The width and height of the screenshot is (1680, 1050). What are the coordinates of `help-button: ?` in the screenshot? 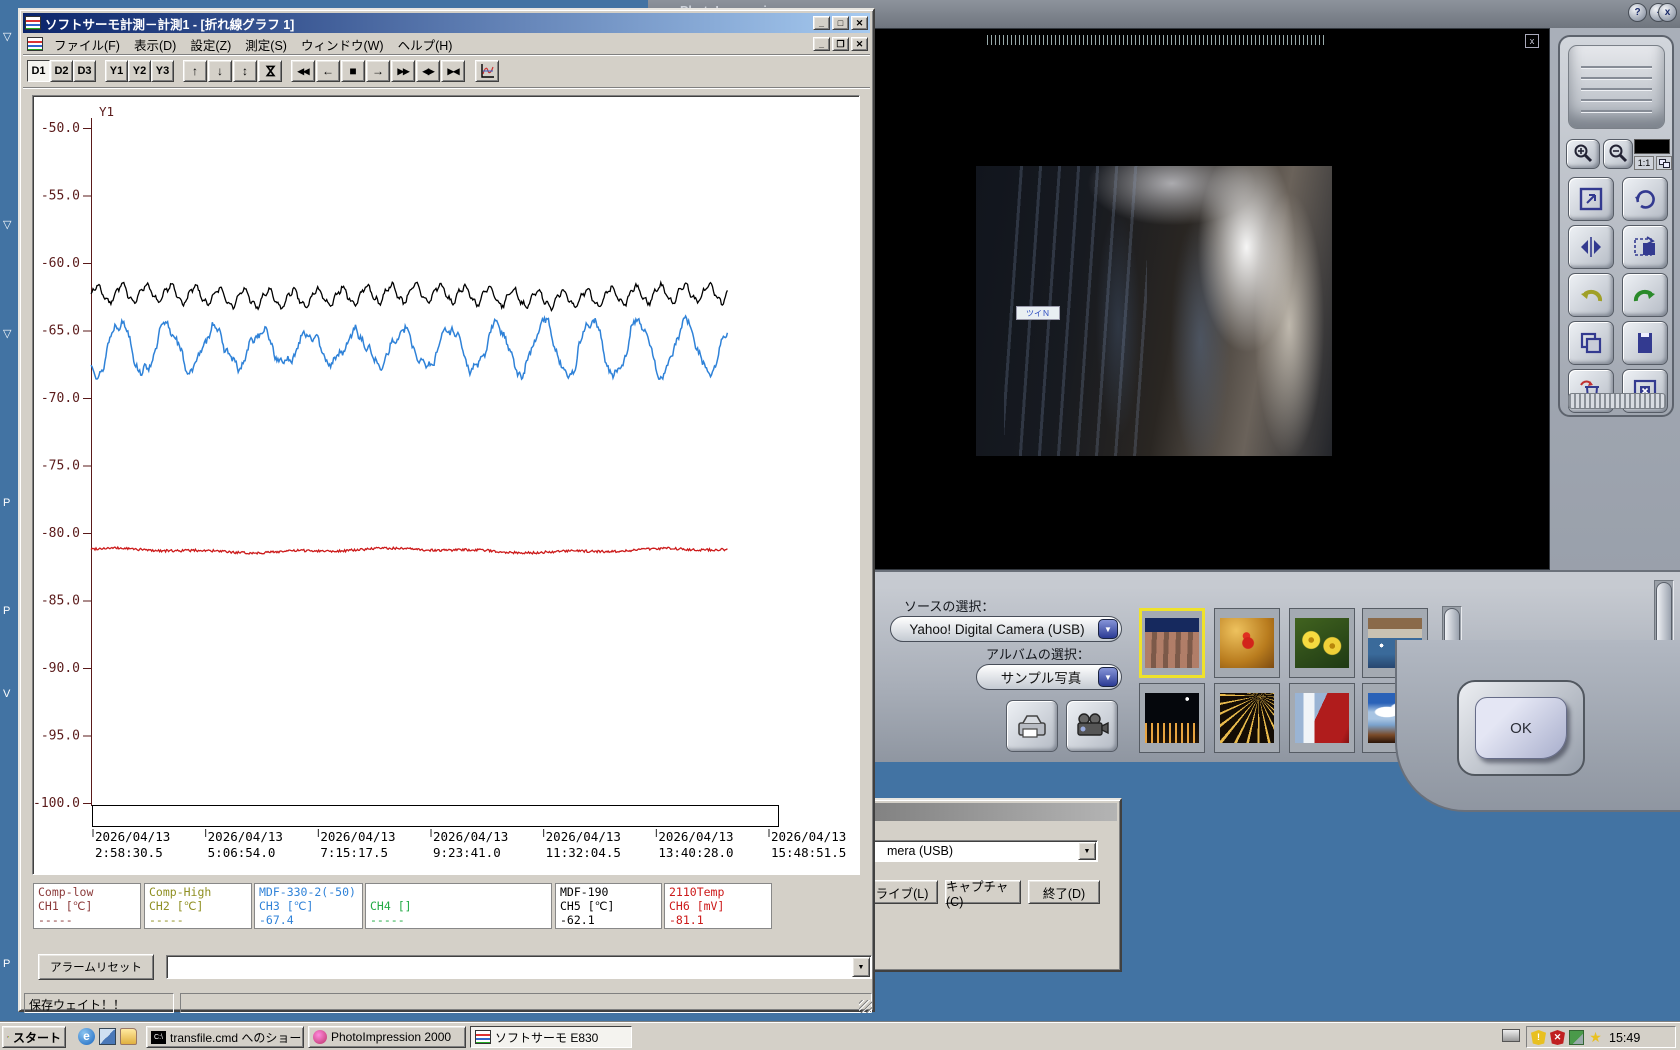 It's located at (1637, 12).